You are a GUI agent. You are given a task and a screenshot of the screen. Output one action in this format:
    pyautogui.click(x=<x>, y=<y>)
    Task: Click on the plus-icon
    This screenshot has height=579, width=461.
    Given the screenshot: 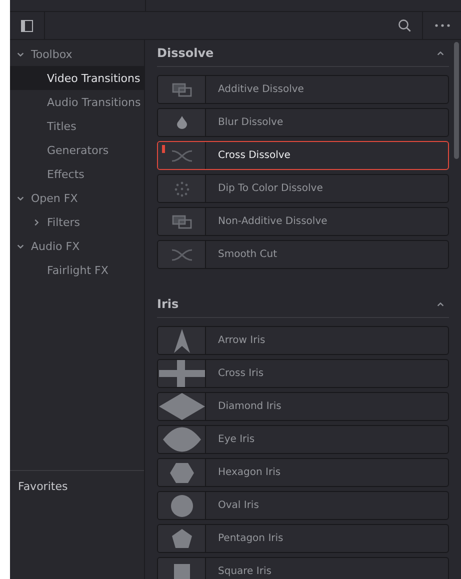 What is the action you would take?
    pyautogui.click(x=181, y=373)
    